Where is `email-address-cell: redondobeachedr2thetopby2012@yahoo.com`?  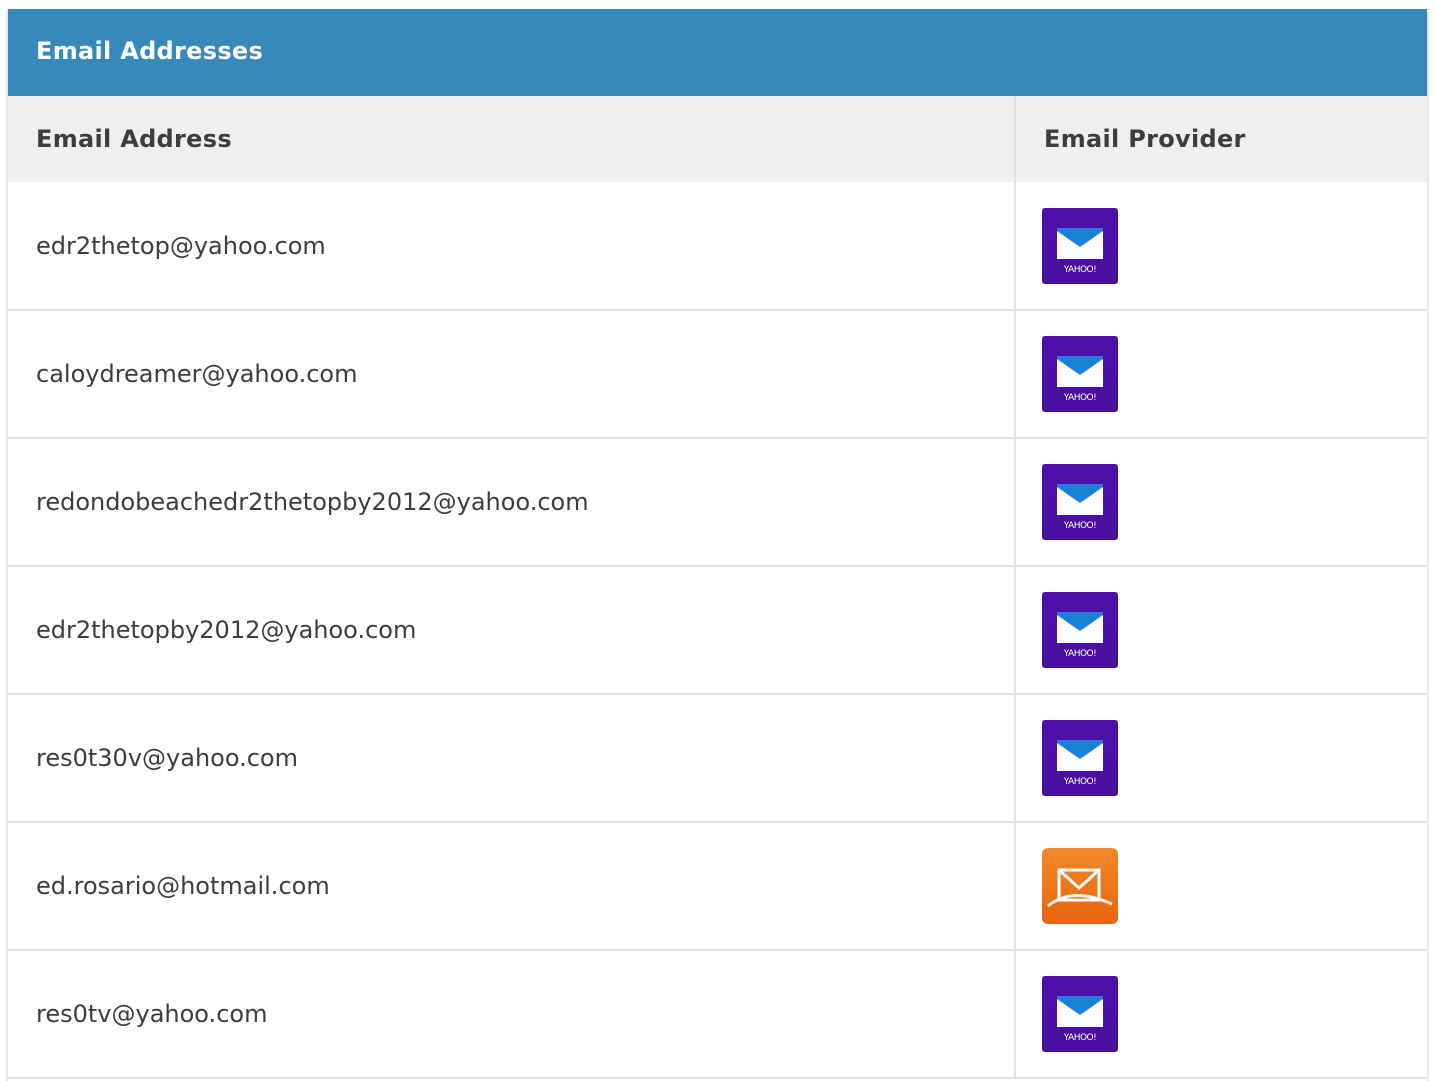
email-address-cell: redondobeachedr2thetopby2012@yahoo.com is located at coordinates (312, 502).